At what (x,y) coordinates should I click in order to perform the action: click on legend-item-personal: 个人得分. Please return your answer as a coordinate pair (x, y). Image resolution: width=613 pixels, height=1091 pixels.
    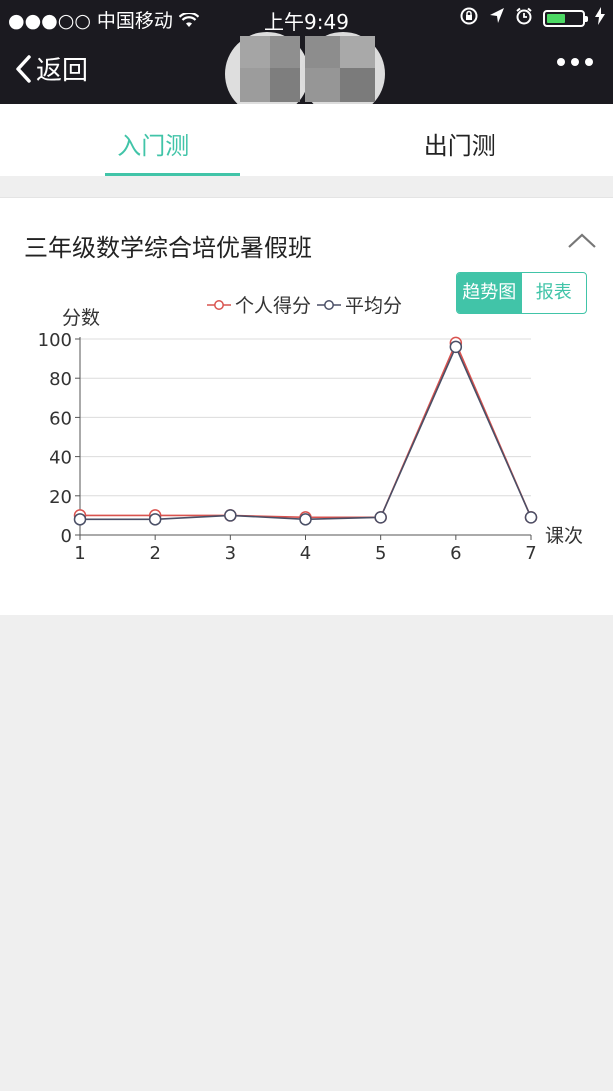
    Looking at the image, I should click on (259, 304).